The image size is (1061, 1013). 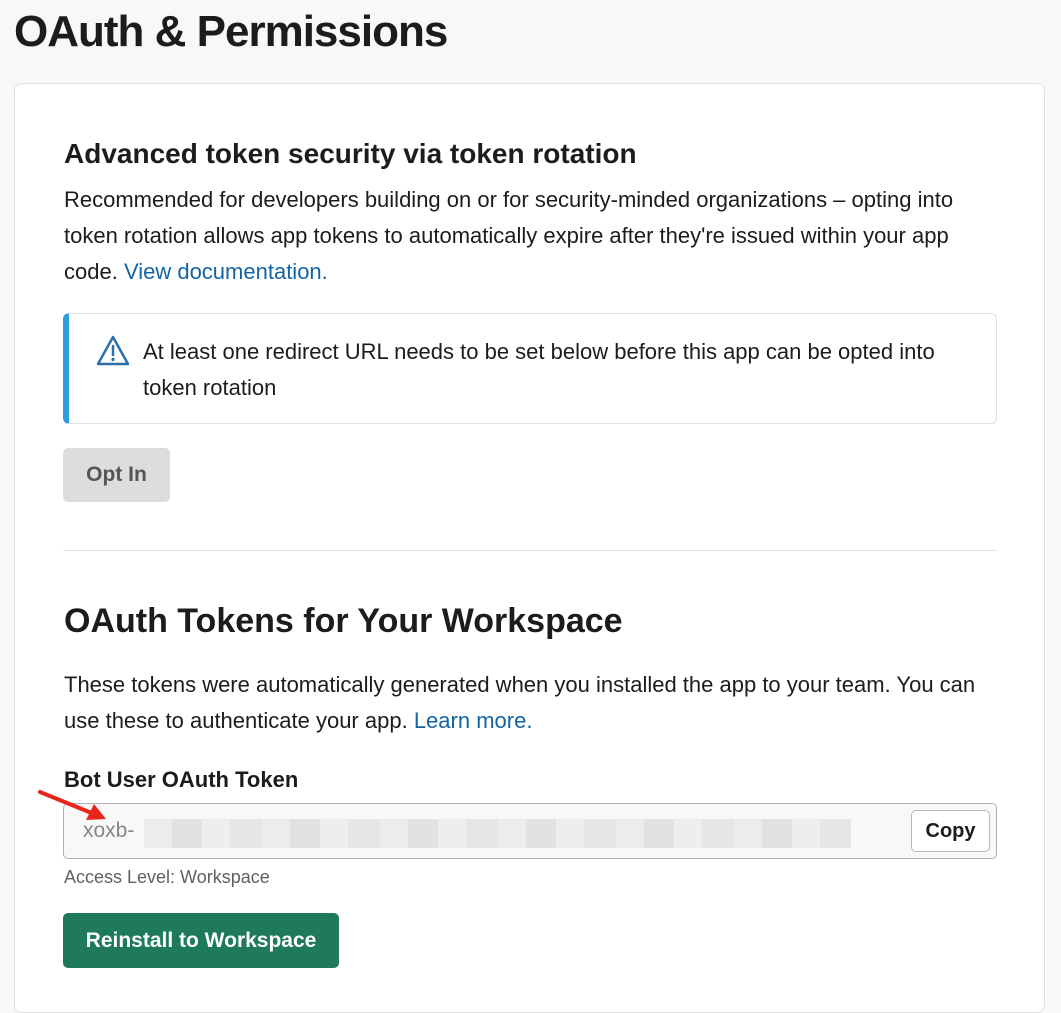 What do you see at coordinates (201, 940) in the screenshot?
I see `reinstall-to-workspace-button: Reinstall to Workspace` at bounding box center [201, 940].